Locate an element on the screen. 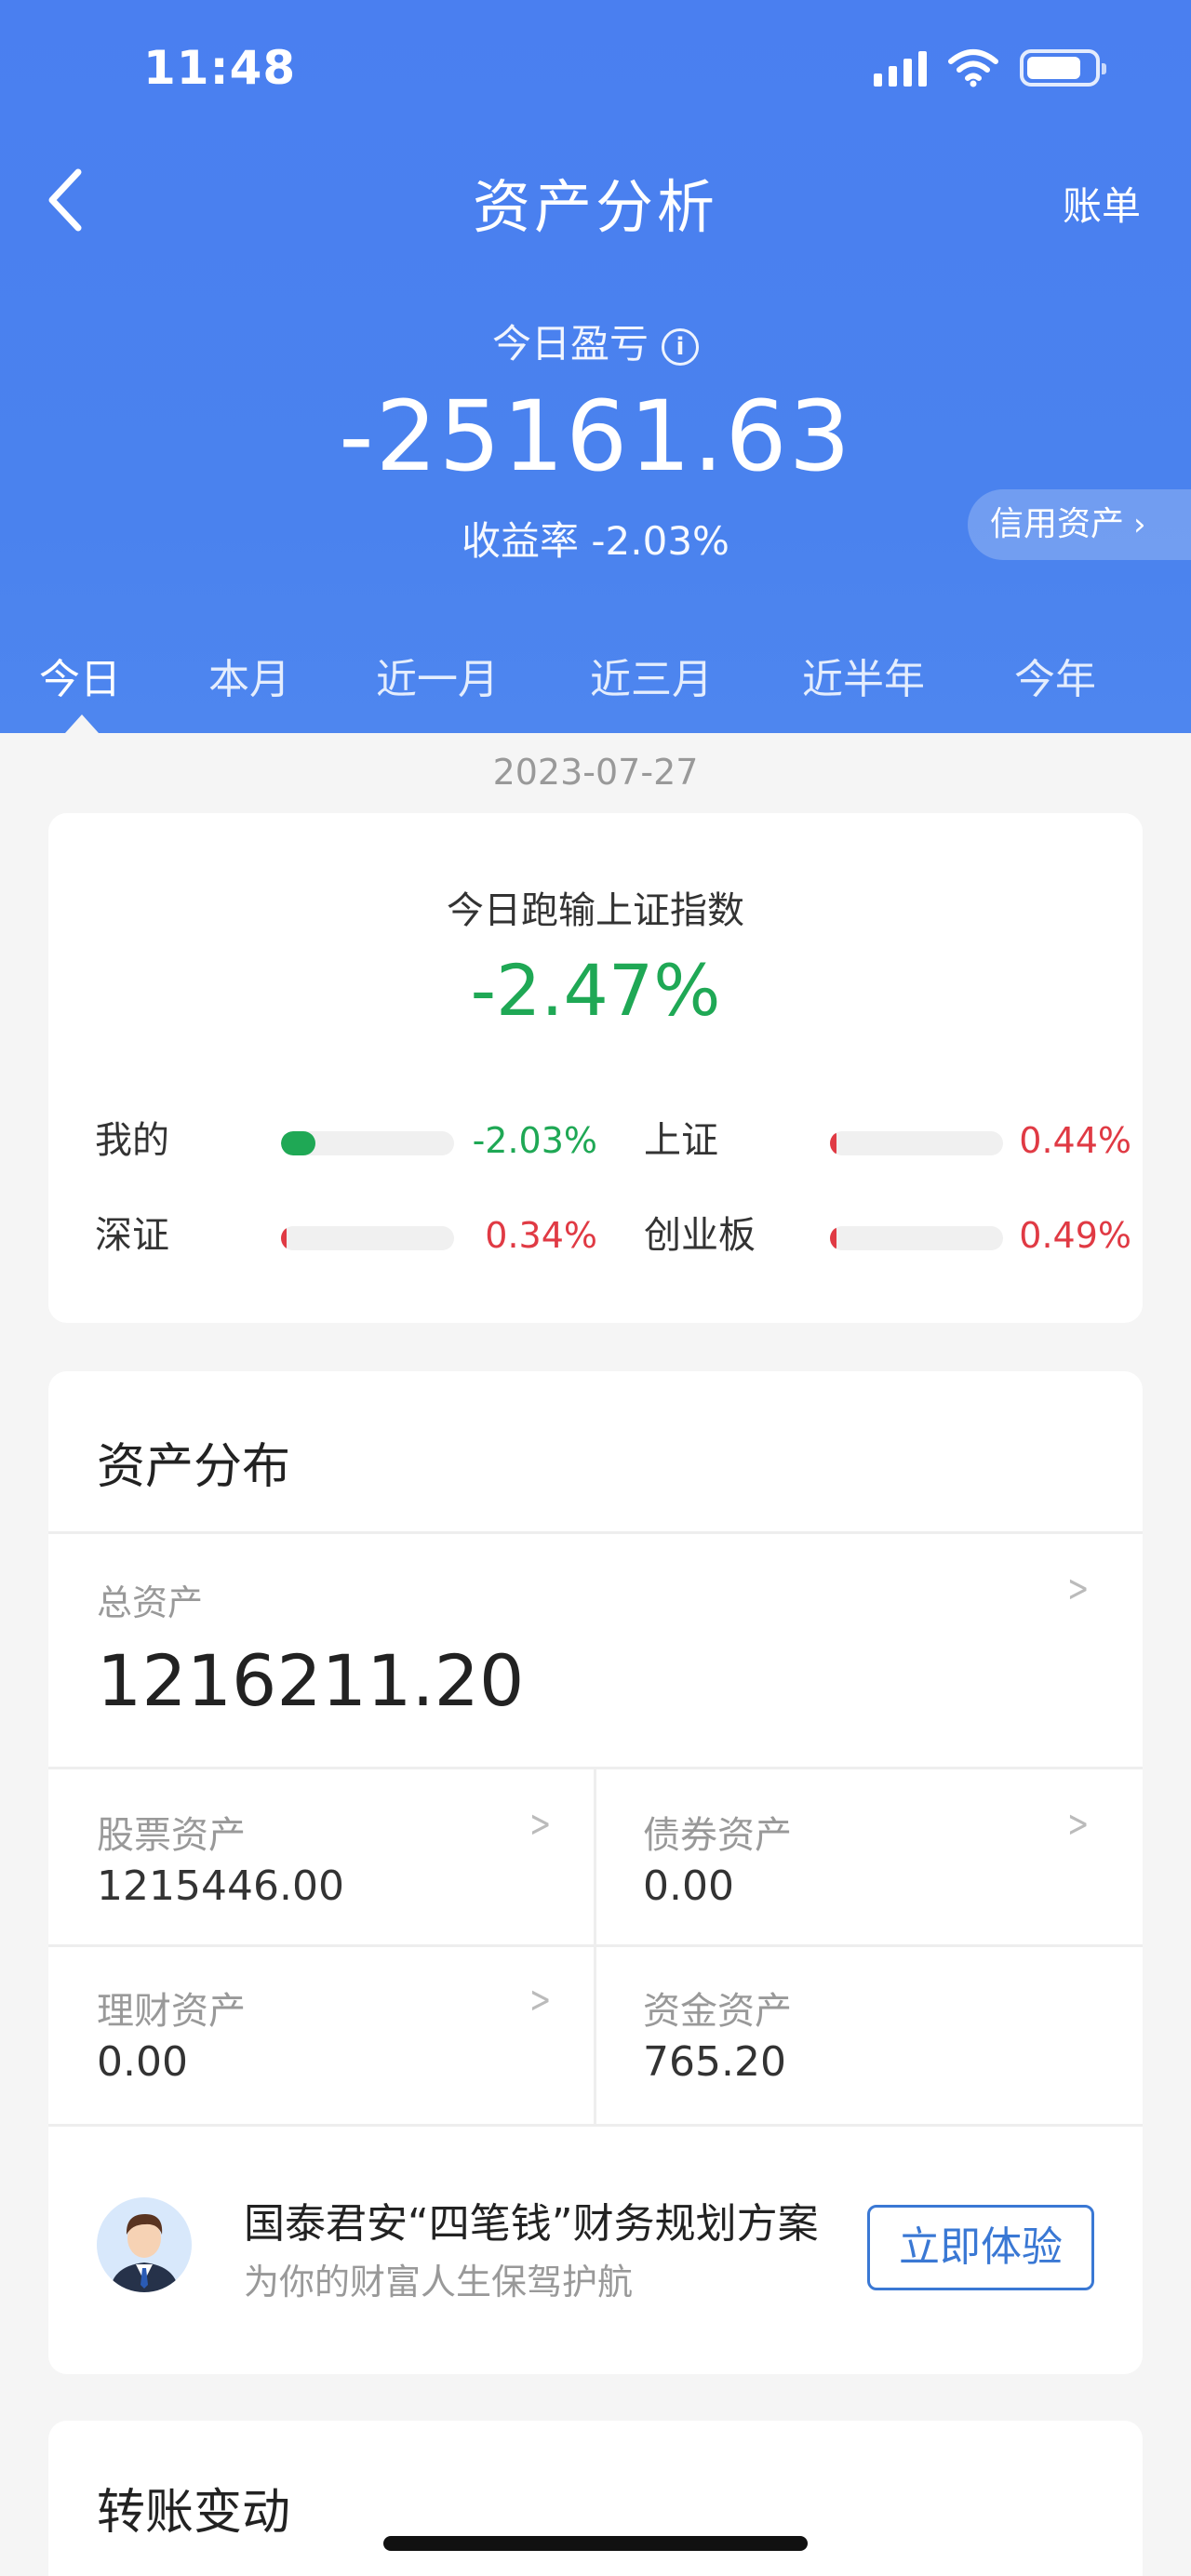 The height and width of the screenshot is (2576, 1191). compare-row-value: 0.34% is located at coordinates (541, 1235).